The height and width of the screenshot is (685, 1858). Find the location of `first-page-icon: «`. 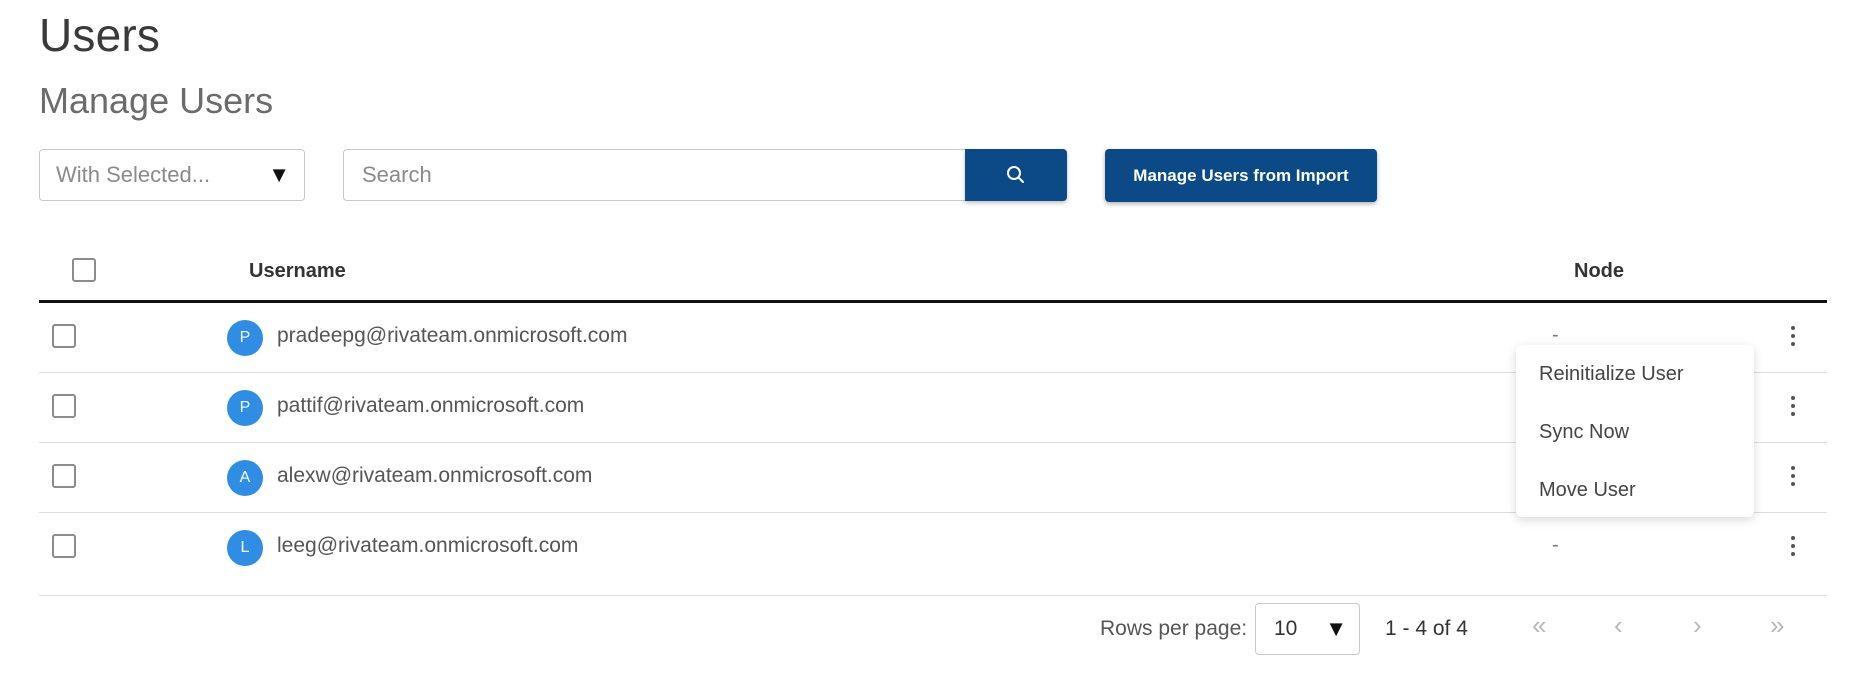

first-page-icon: « is located at coordinates (1539, 625).